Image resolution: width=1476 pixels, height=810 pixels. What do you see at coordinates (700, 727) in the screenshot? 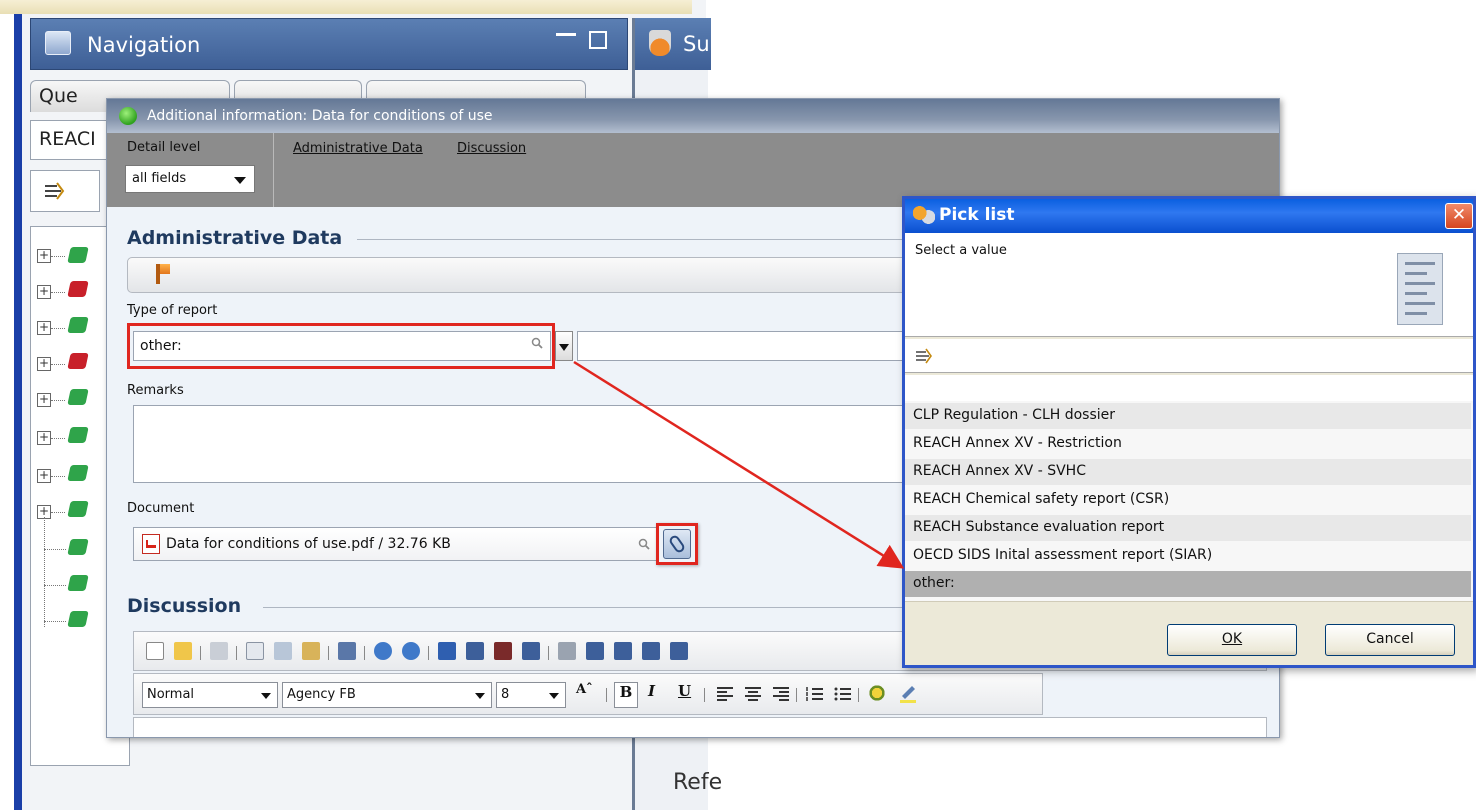
I see `discussion-editor-body` at bounding box center [700, 727].